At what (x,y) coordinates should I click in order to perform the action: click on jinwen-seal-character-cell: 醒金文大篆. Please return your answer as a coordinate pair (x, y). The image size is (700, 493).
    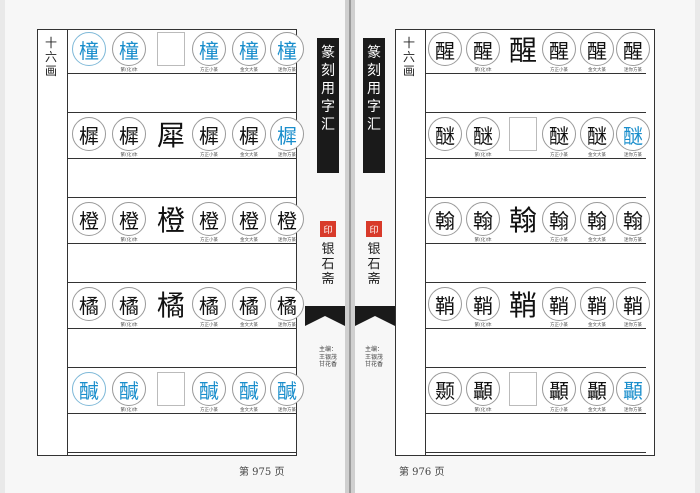
    Looking at the image, I should click on (597, 52).